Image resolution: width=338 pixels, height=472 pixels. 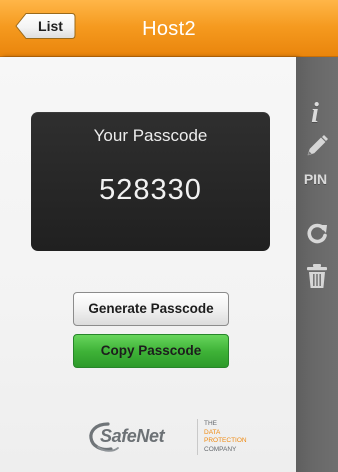 What do you see at coordinates (151, 351) in the screenshot?
I see `copy-passcode-button: Copy Passcode` at bounding box center [151, 351].